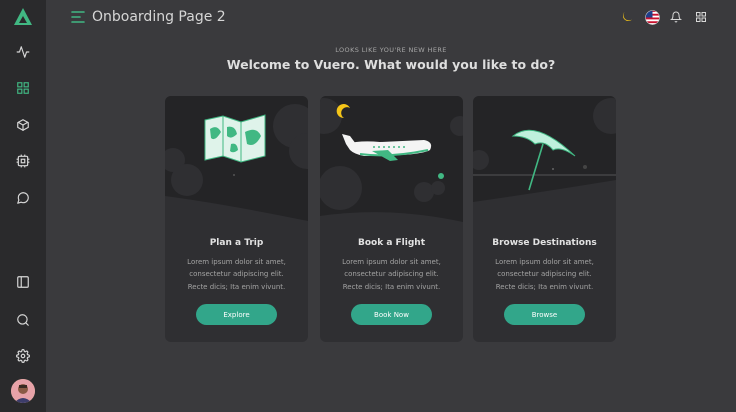 Image resolution: width=736 pixels, height=412 pixels. What do you see at coordinates (236, 160) in the screenshot?
I see `map-illustration` at bounding box center [236, 160].